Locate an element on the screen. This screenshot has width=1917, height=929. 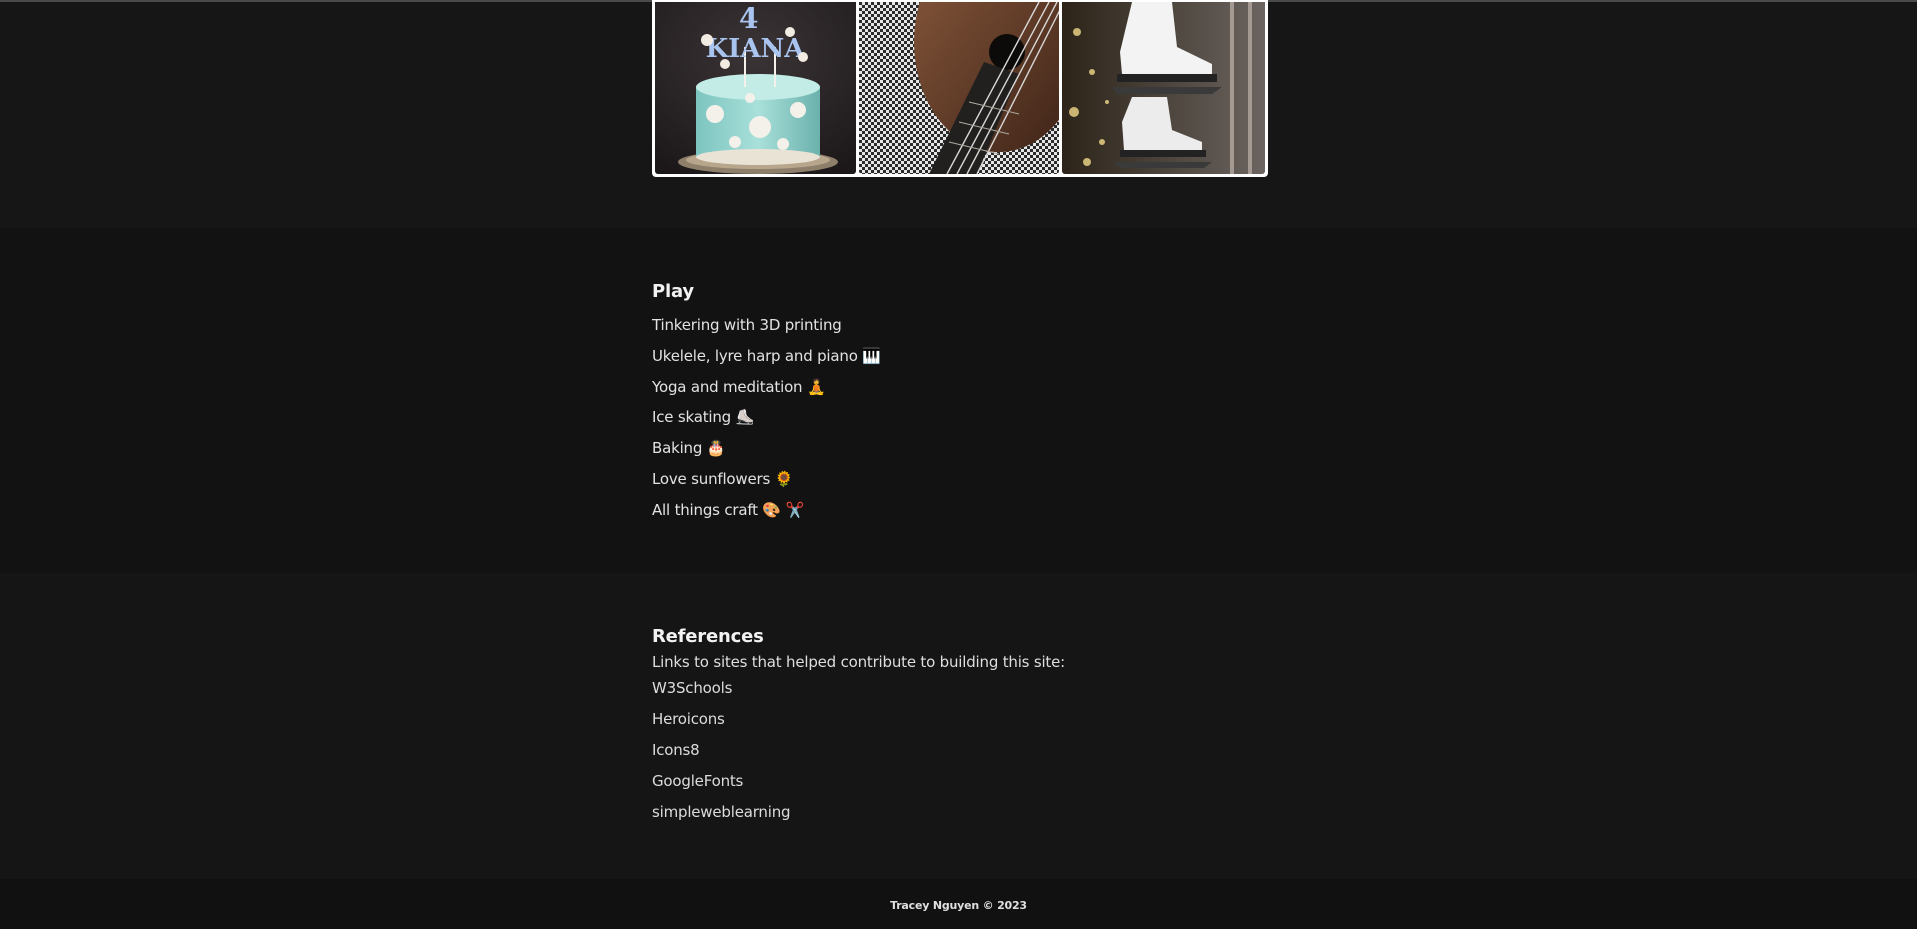
reference-link-googlefonts: GoogleFonts is located at coordinates (697, 781).